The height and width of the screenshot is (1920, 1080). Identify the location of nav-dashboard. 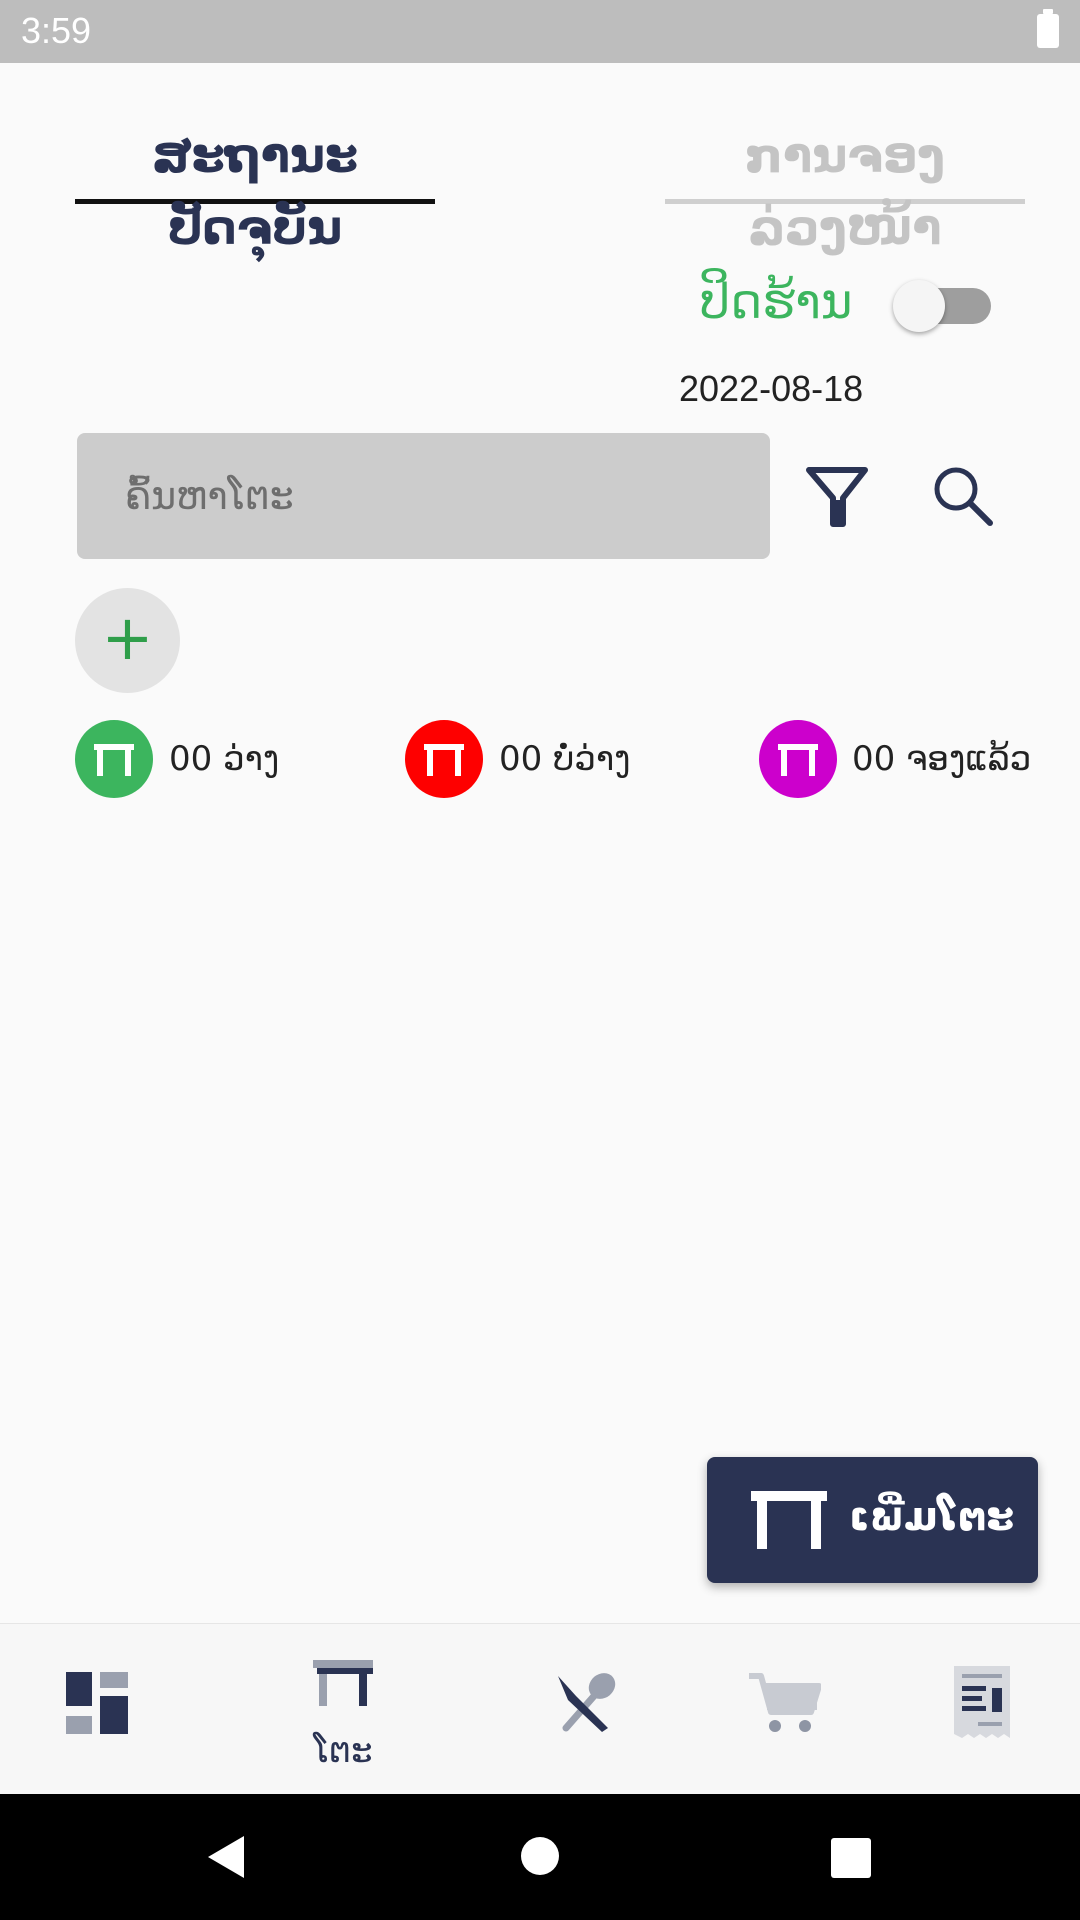
(98, 1709).